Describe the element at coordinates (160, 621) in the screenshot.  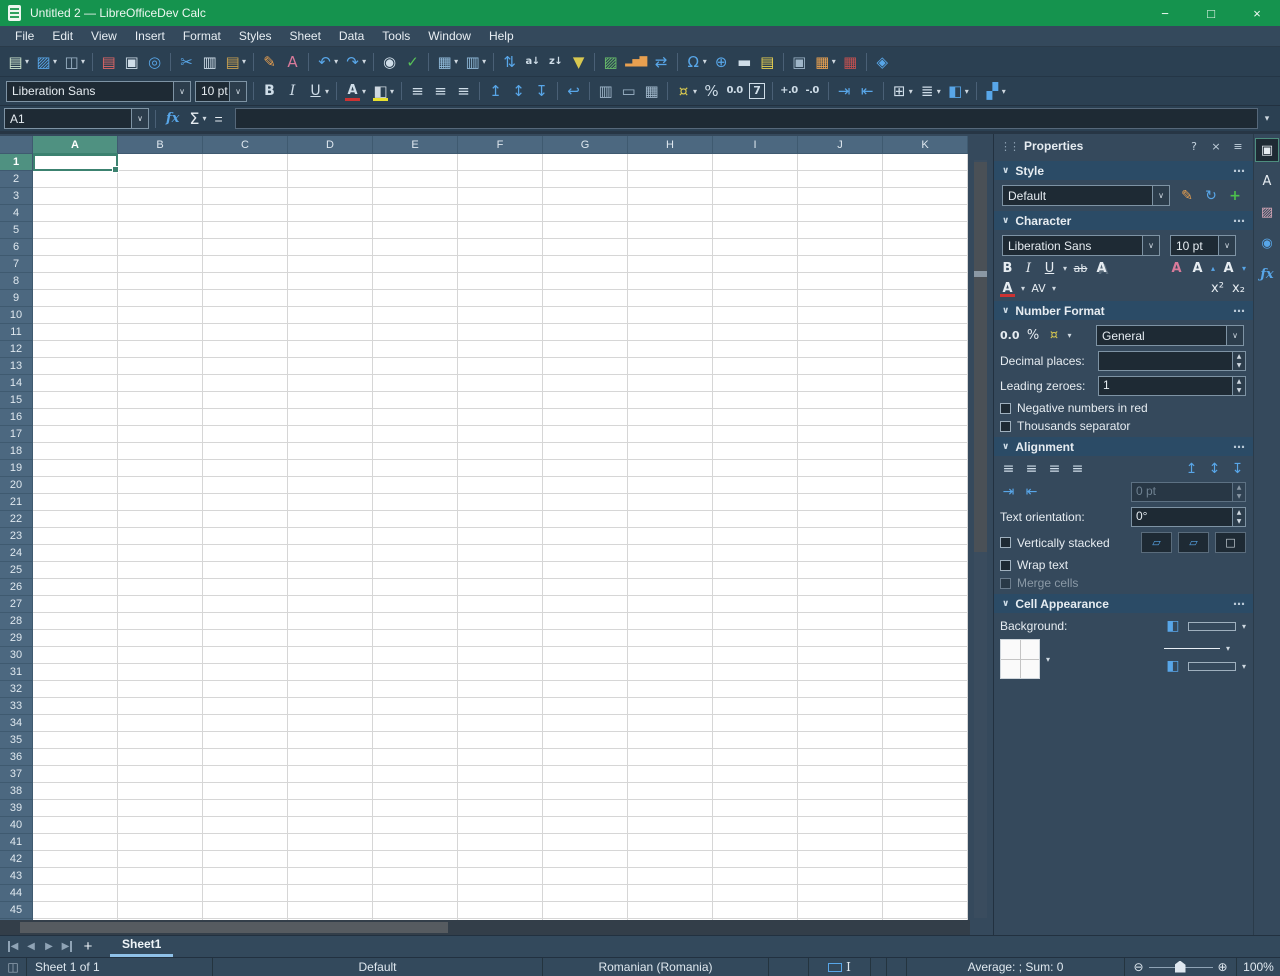
I see `cell-B28` at that location.